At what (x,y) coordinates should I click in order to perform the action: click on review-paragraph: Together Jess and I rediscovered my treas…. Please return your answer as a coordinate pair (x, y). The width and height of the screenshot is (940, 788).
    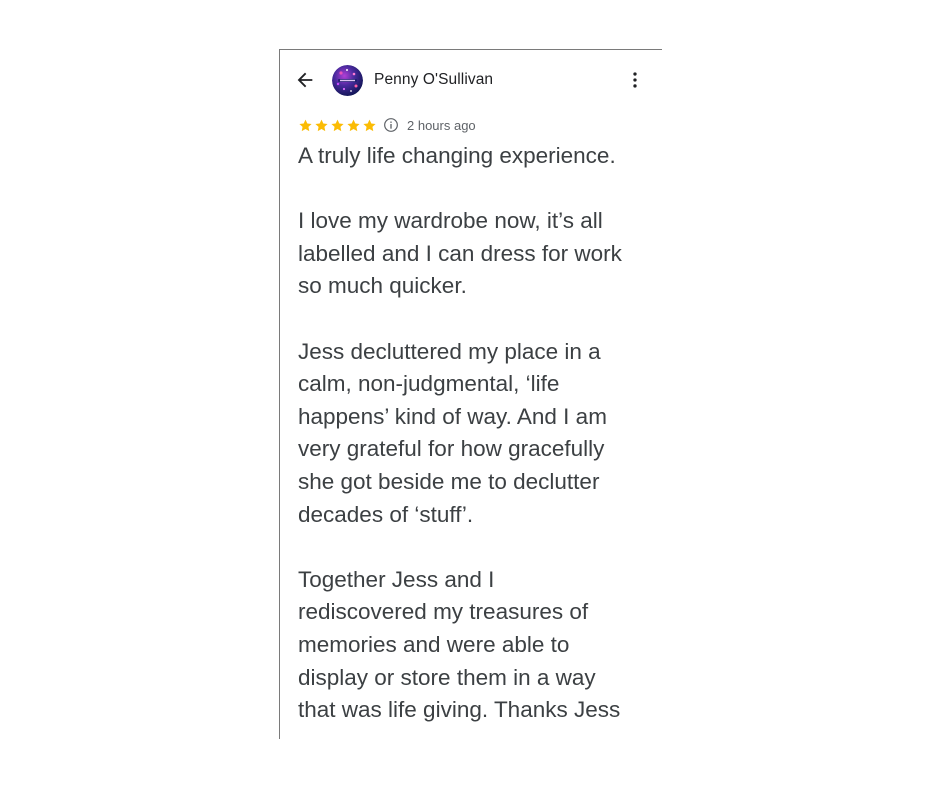
    Looking at the image, I should click on (478, 645).